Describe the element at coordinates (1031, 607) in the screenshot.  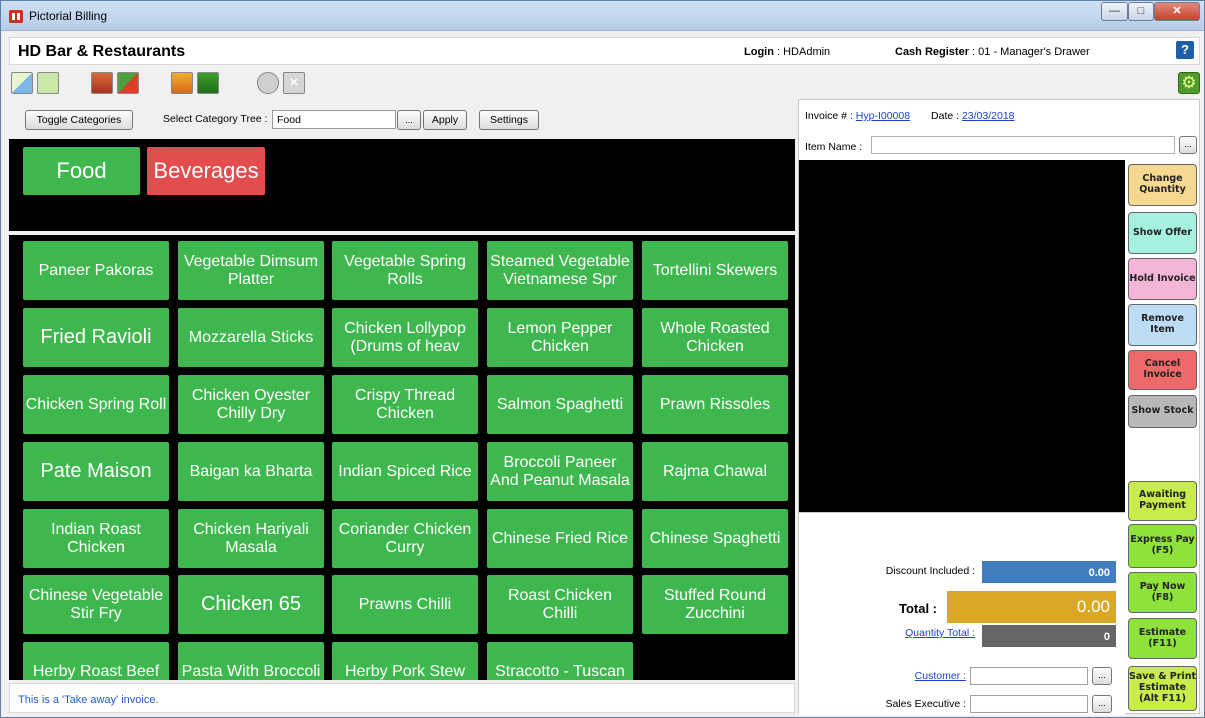
I see `total-value: 0.00` at that location.